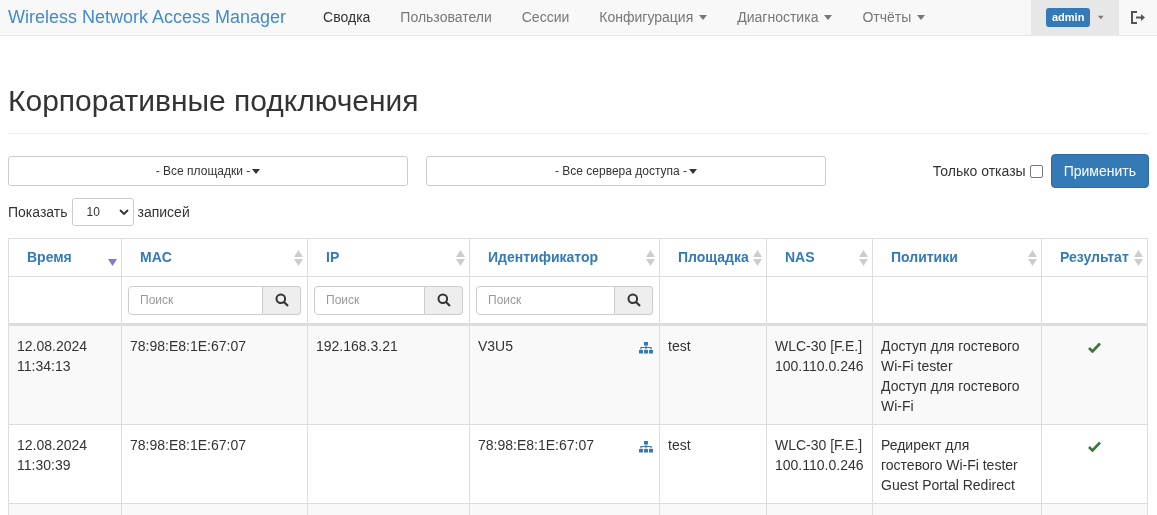 The width and height of the screenshot is (1157, 515). I want to click on nav-tab: Диагностика, so click(785, 17).